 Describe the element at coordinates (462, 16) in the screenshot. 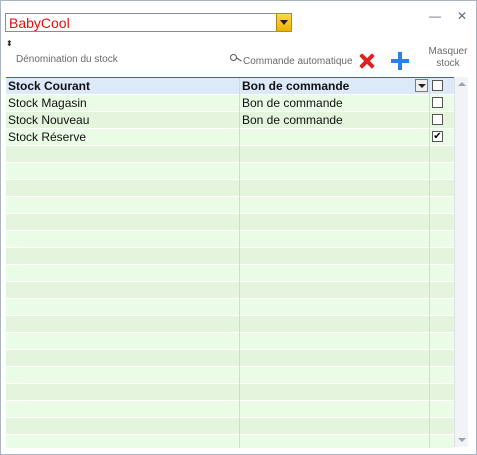

I see `close-icon: ✕` at that location.